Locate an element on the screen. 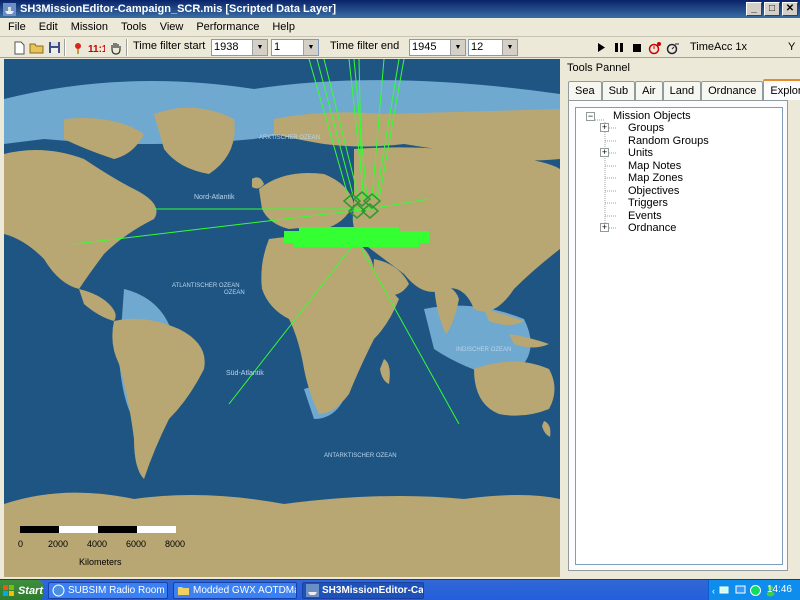 This screenshot has width=800, height=600. maximize-button: □ is located at coordinates (772, 9).